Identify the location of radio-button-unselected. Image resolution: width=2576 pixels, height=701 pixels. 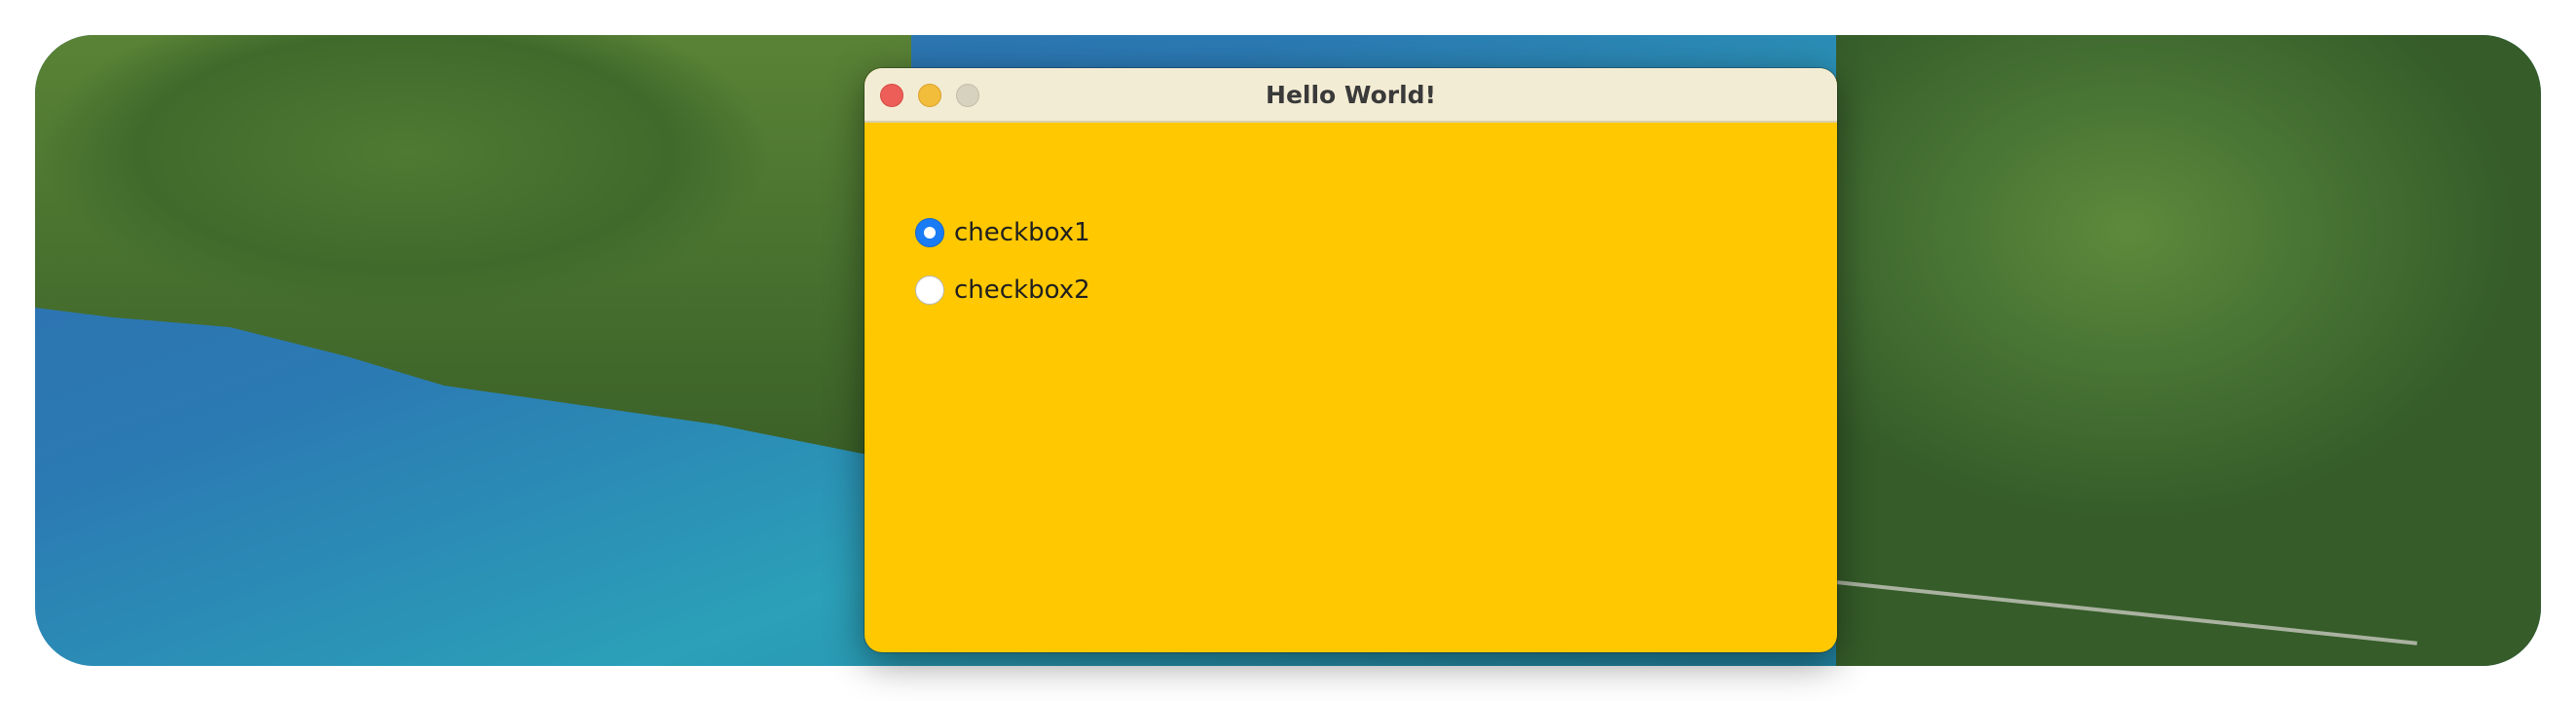
(929, 290).